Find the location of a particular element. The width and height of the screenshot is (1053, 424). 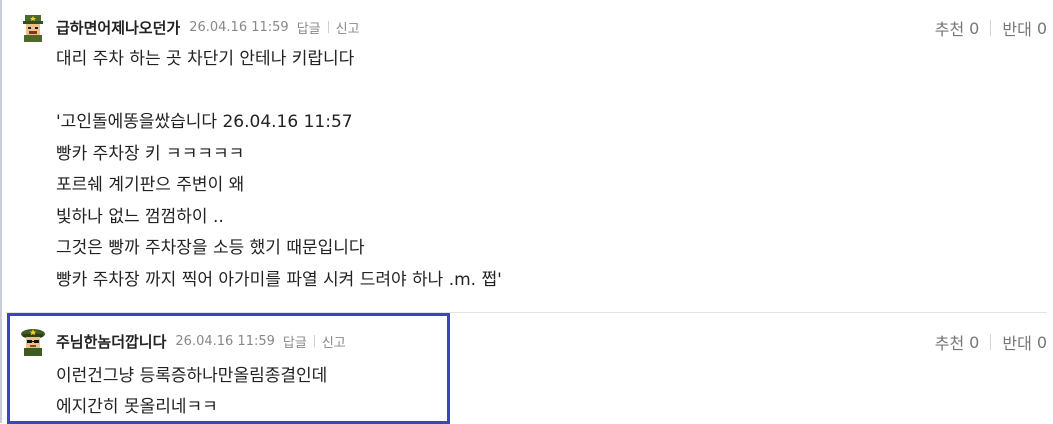

reply-button: 답글 is located at coordinates (309, 27).